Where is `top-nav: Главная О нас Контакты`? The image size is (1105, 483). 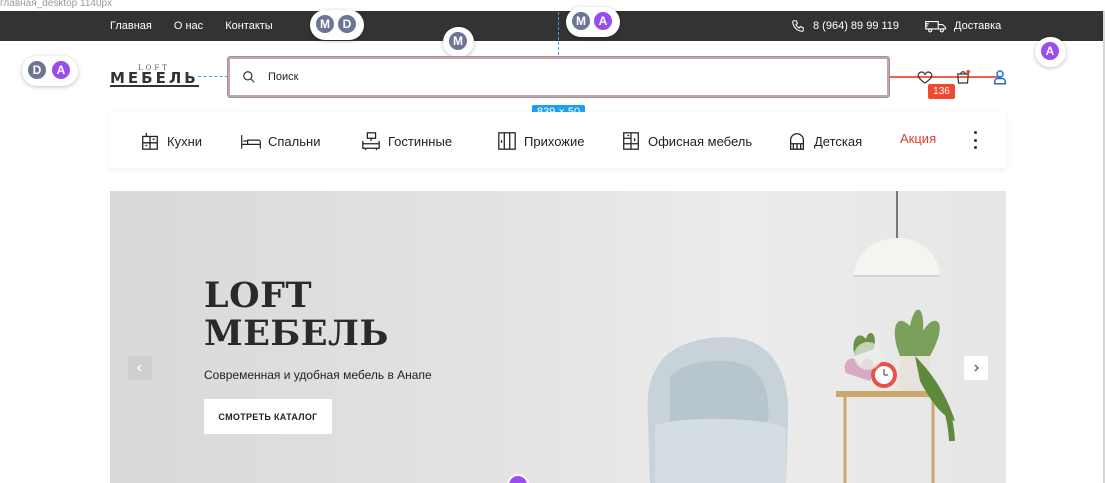
top-nav: Главная О нас Контакты is located at coordinates (202, 26).